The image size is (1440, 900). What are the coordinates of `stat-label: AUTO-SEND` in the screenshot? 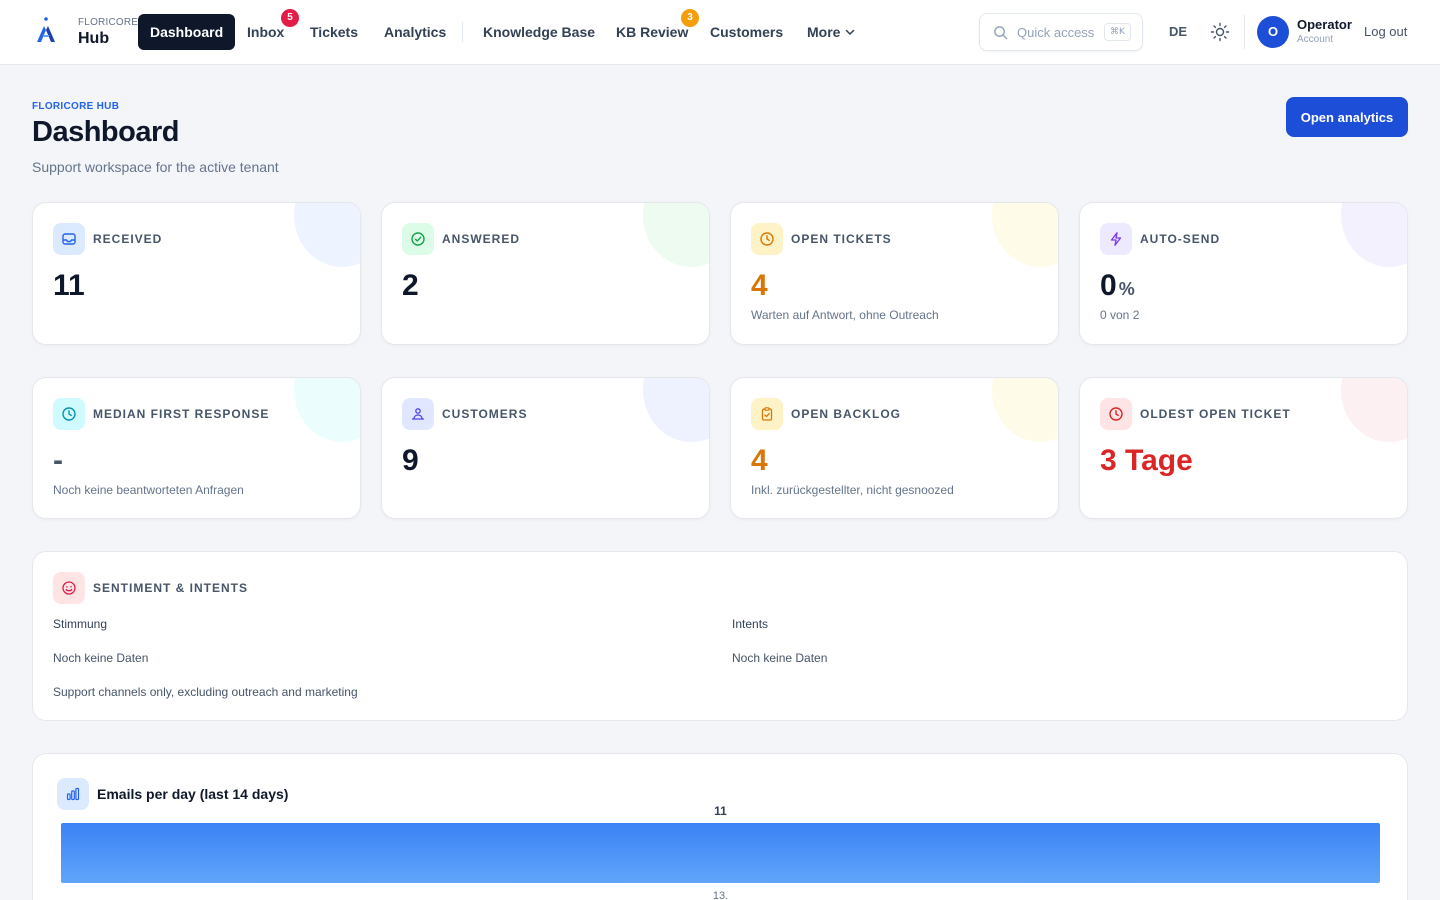 It's located at (1180, 239).